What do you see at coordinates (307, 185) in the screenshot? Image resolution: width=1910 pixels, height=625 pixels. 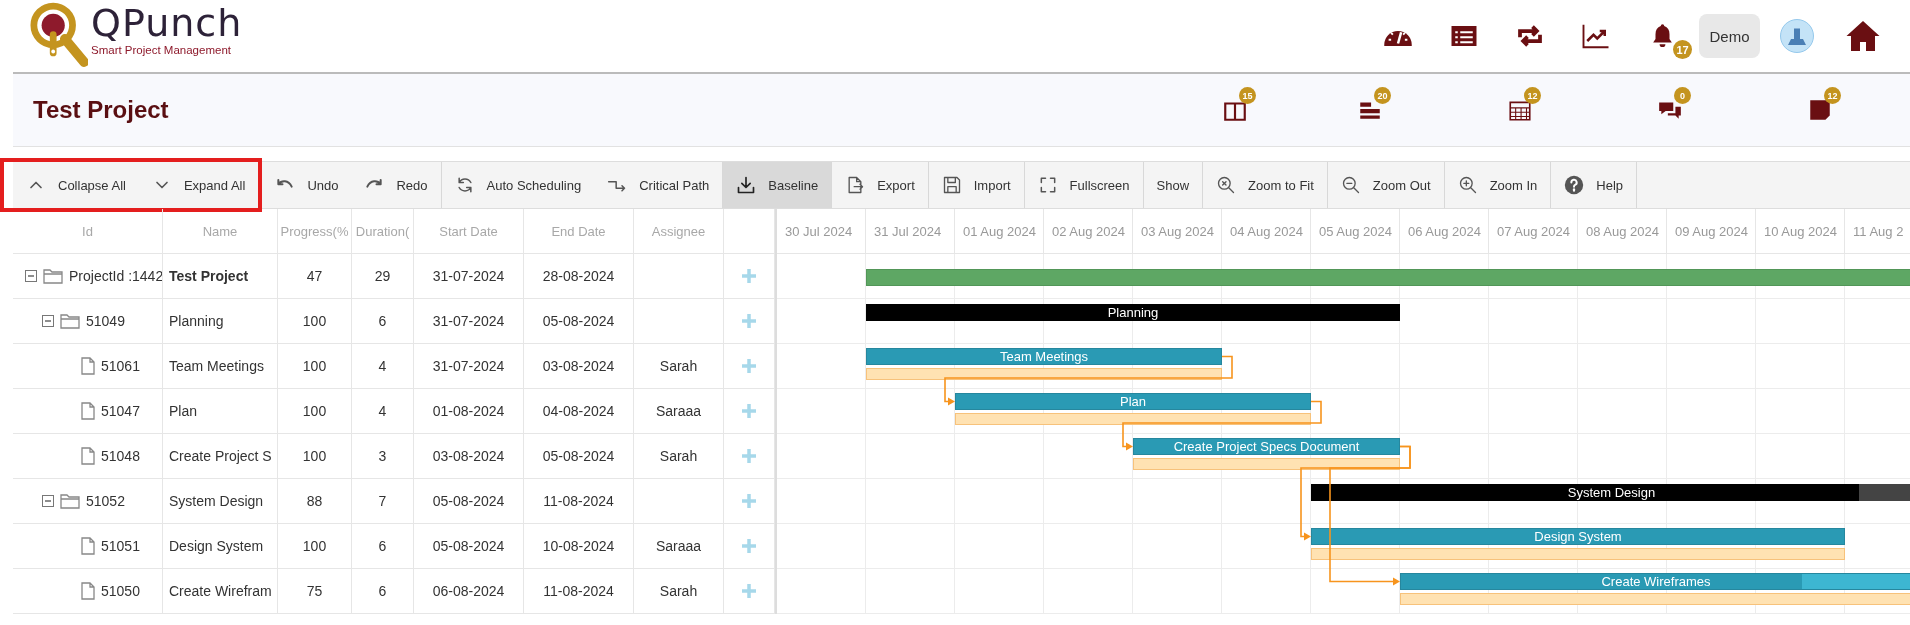 I see `toolbar-button: Undo` at bounding box center [307, 185].